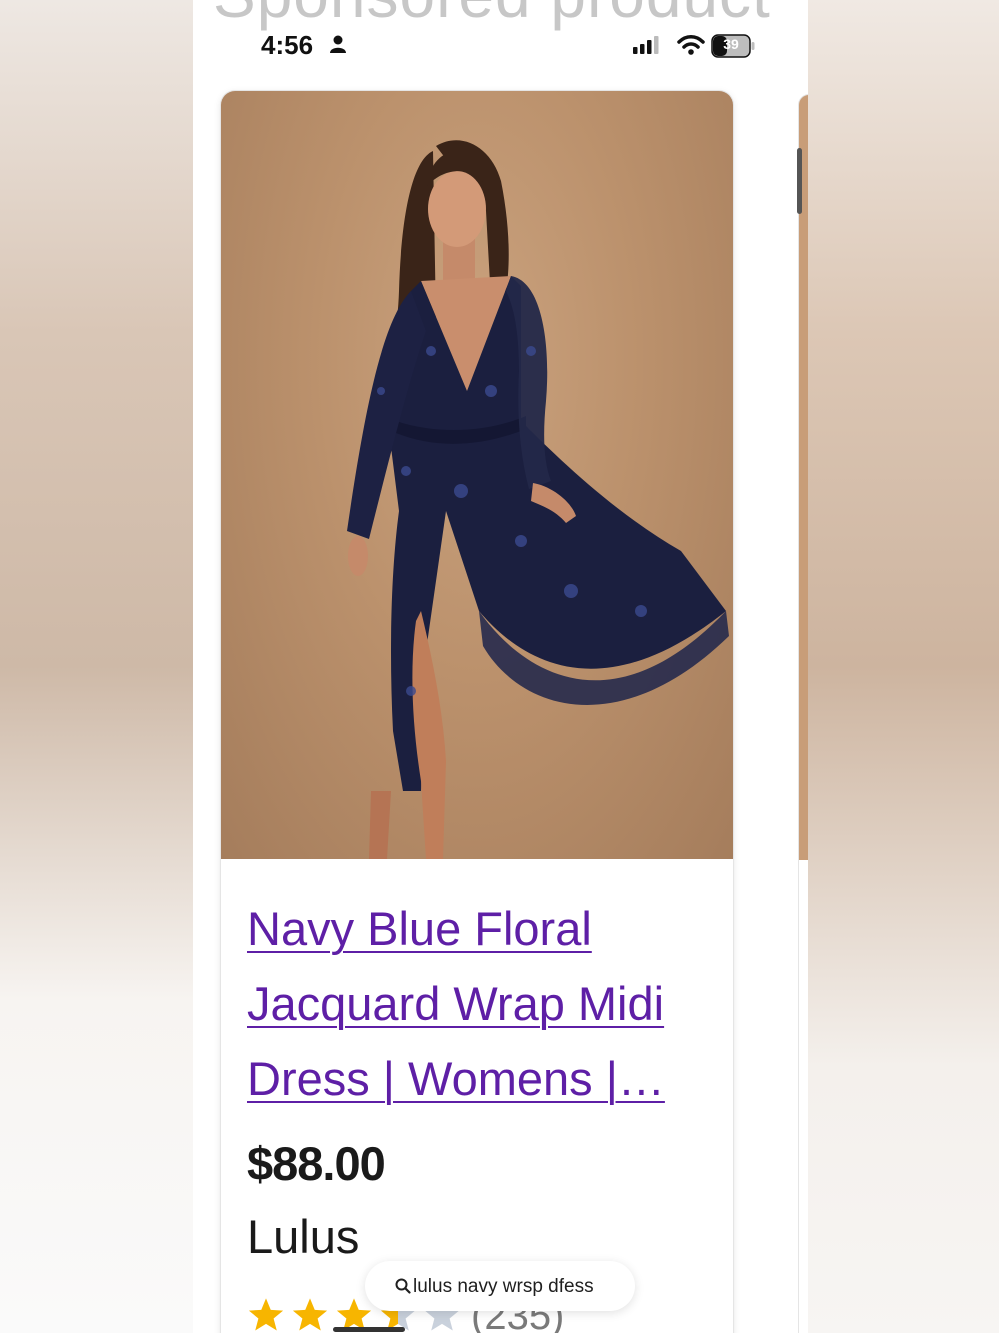  I want to click on battery-level: 39, so click(731, 44).